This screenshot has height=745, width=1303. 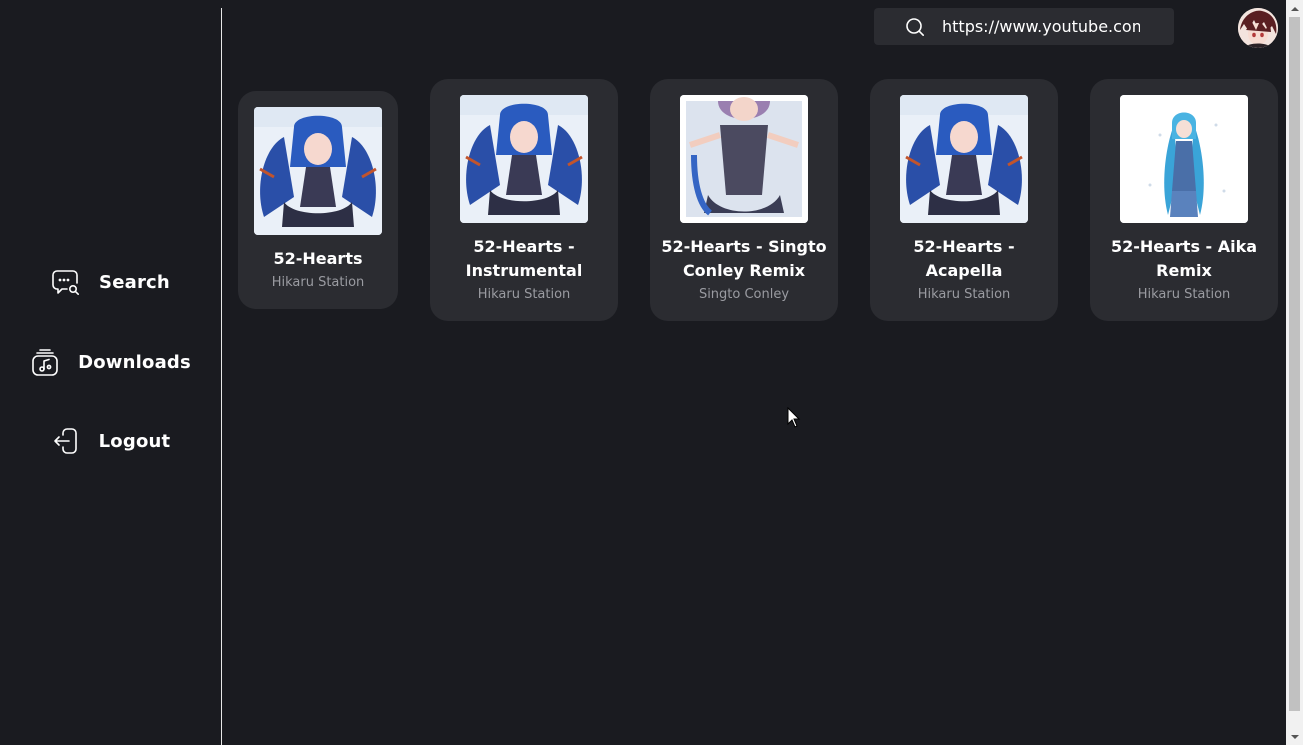 I want to click on search-bar, so click(x=1024, y=26).